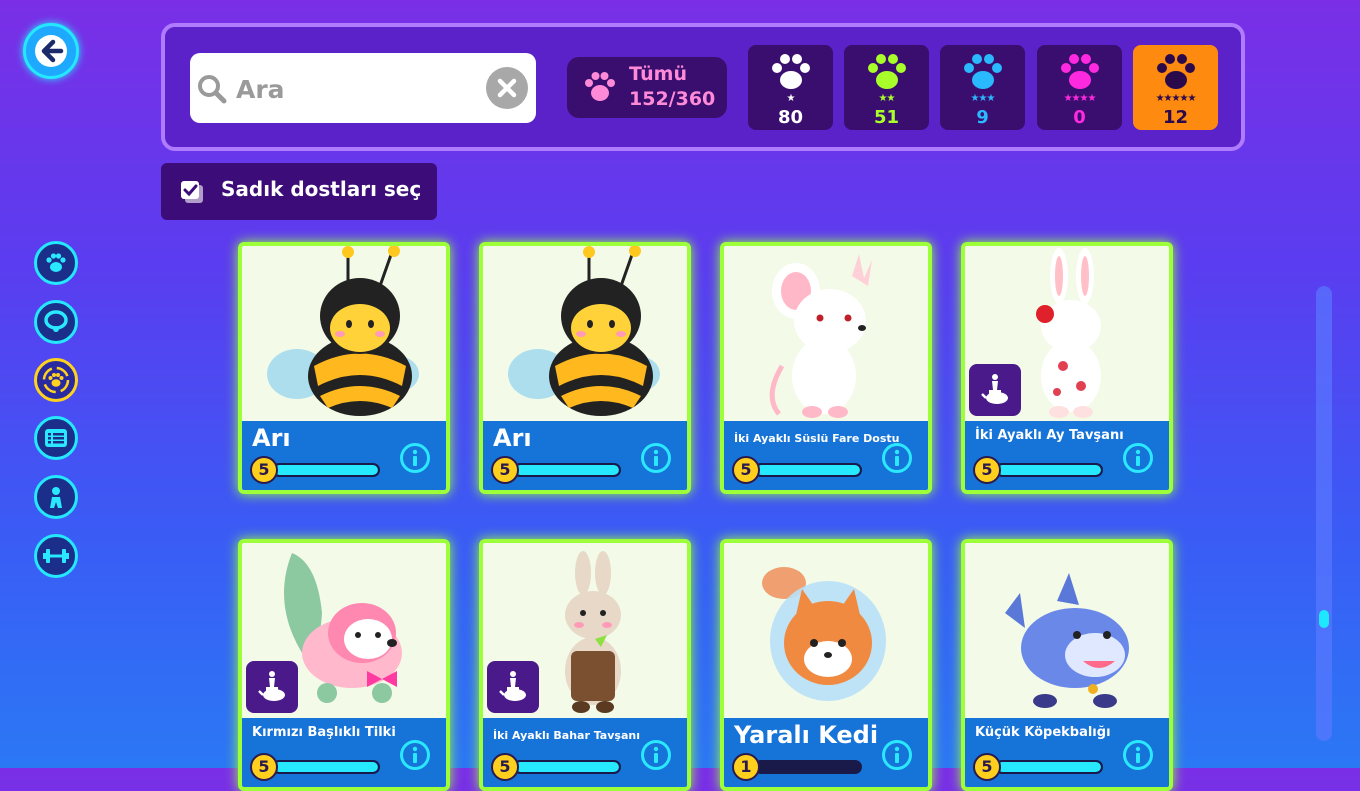 The width and height of the screenshot is (1360, 791). What do you see at coordinates (1324, 513) in the screenshot?
I see `scrollbar-track` at bounding box center [1324, 513].